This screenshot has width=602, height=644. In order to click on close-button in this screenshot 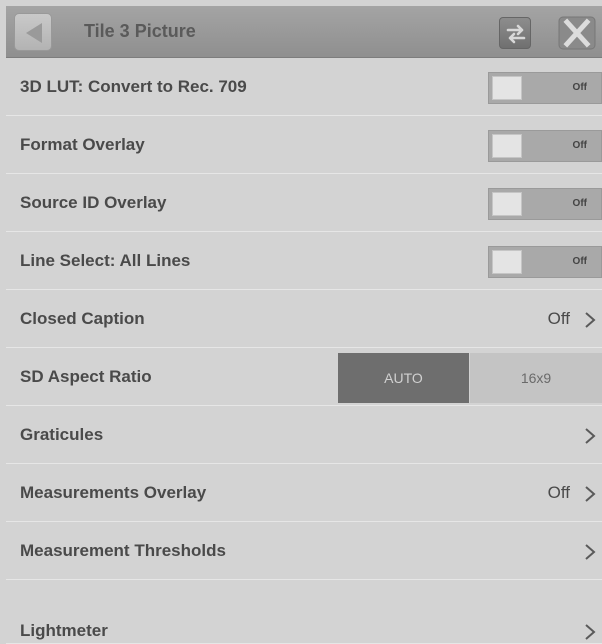, I will do `click(577, 33)`.